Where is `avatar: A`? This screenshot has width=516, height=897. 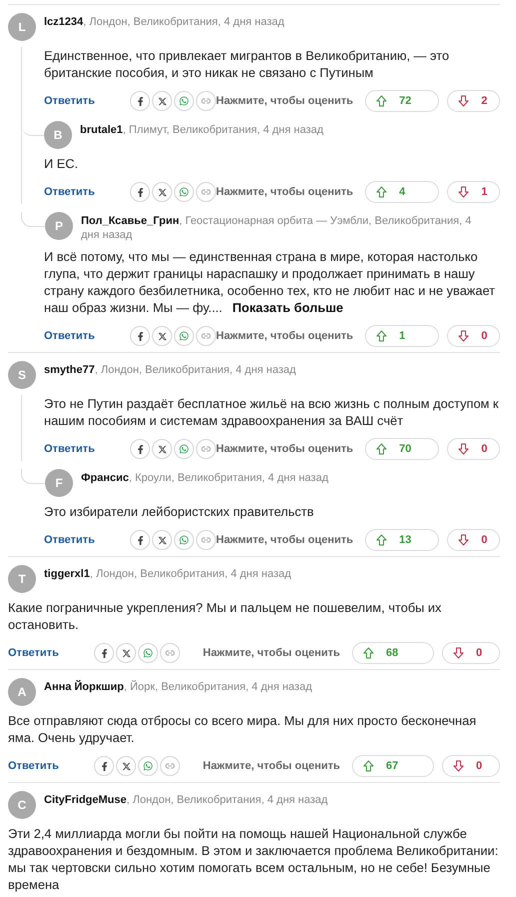
avatar: A is located at coordinates (22, 692).